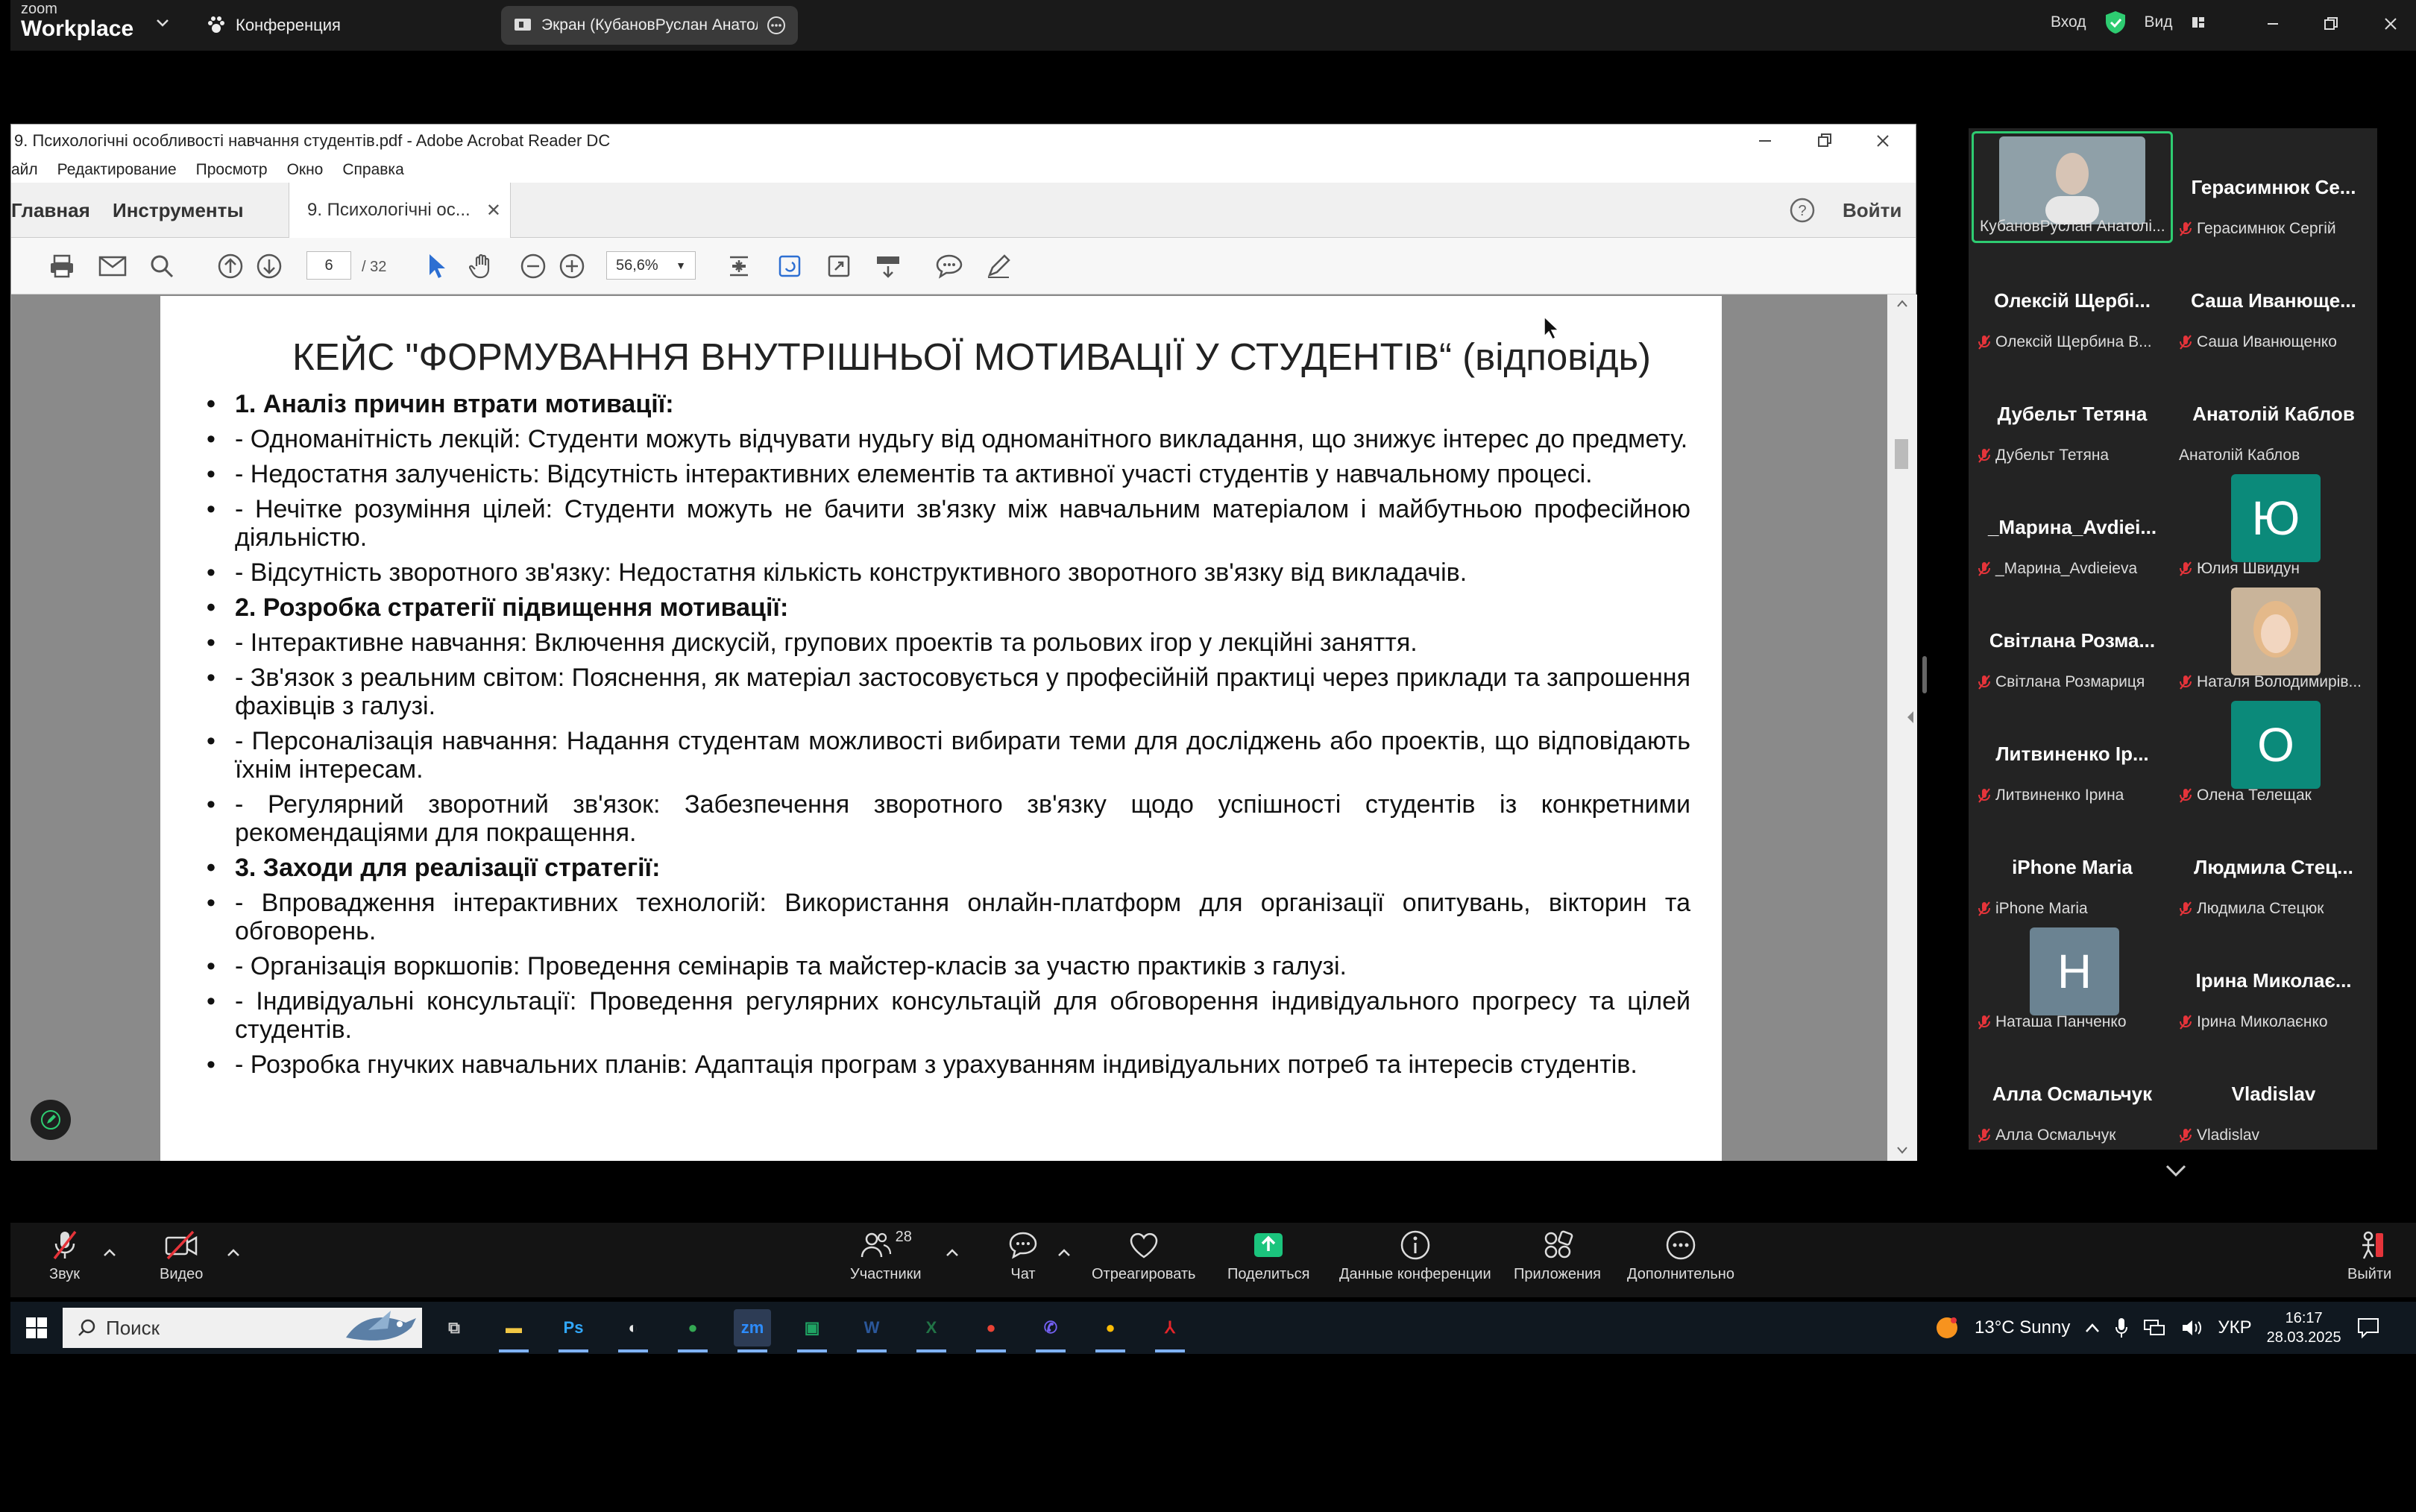  Describe the element at coordinates (1902, 1150) in the screenshot. I see `scroll-down-icon` at that location.